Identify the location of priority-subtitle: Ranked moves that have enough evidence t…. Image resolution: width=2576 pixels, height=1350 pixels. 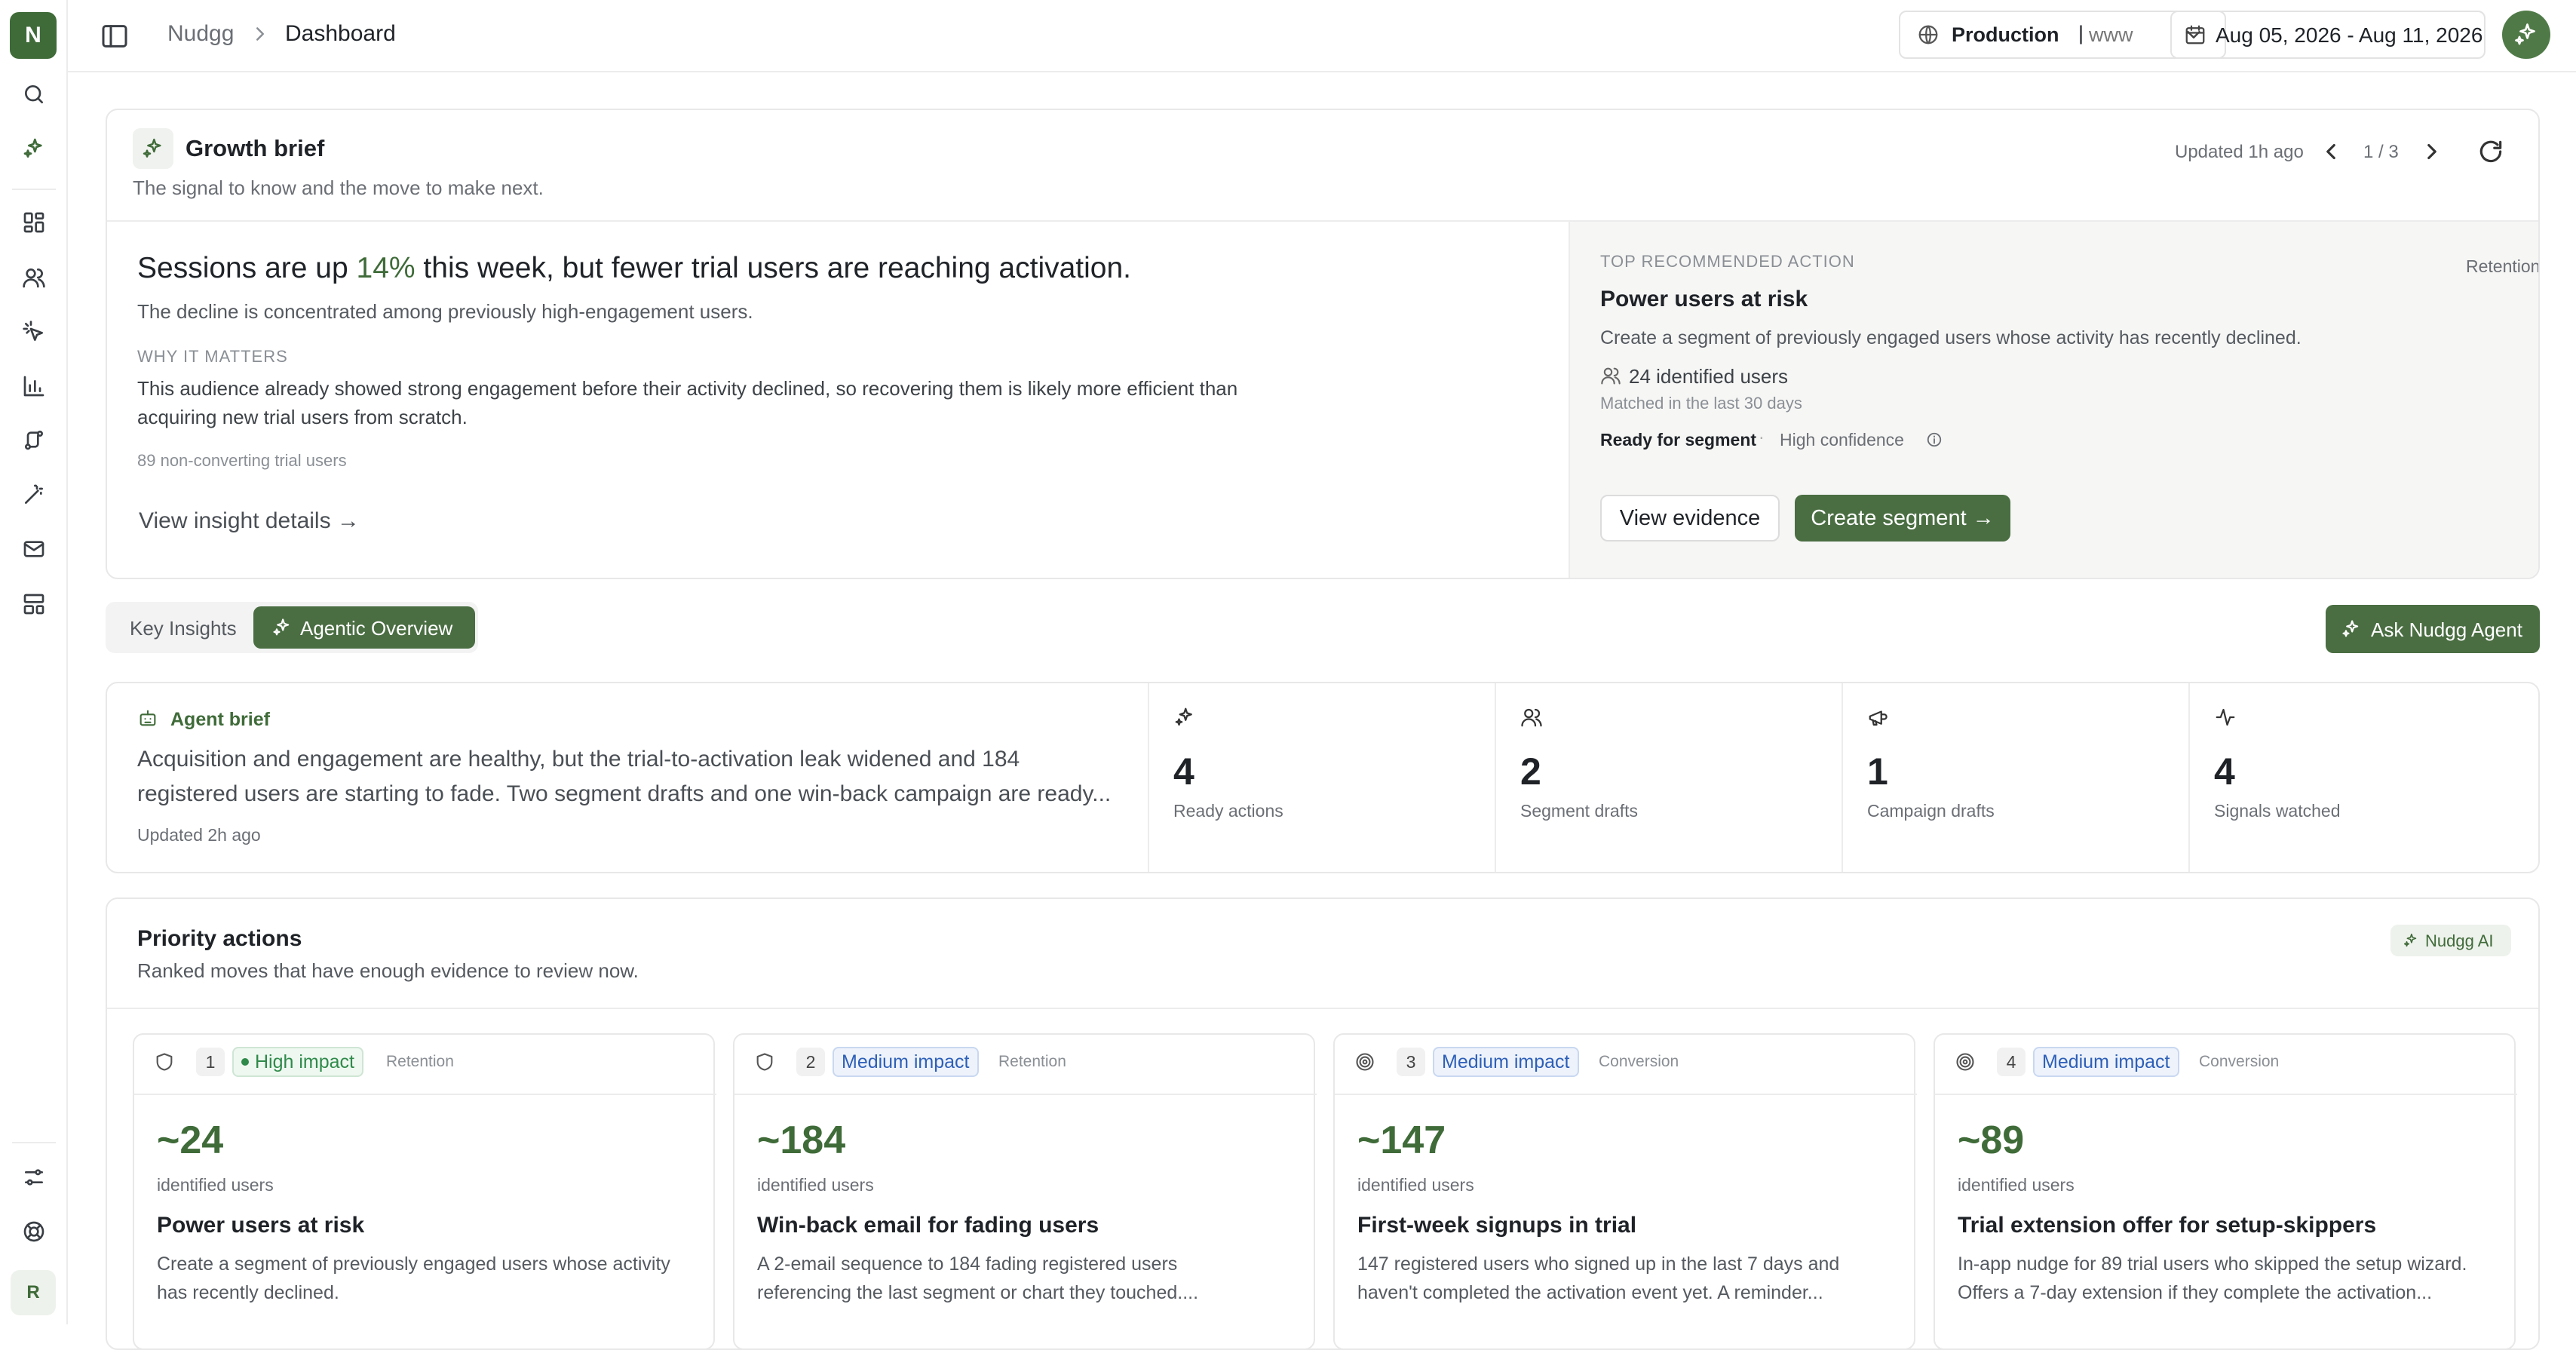
(388, 971).